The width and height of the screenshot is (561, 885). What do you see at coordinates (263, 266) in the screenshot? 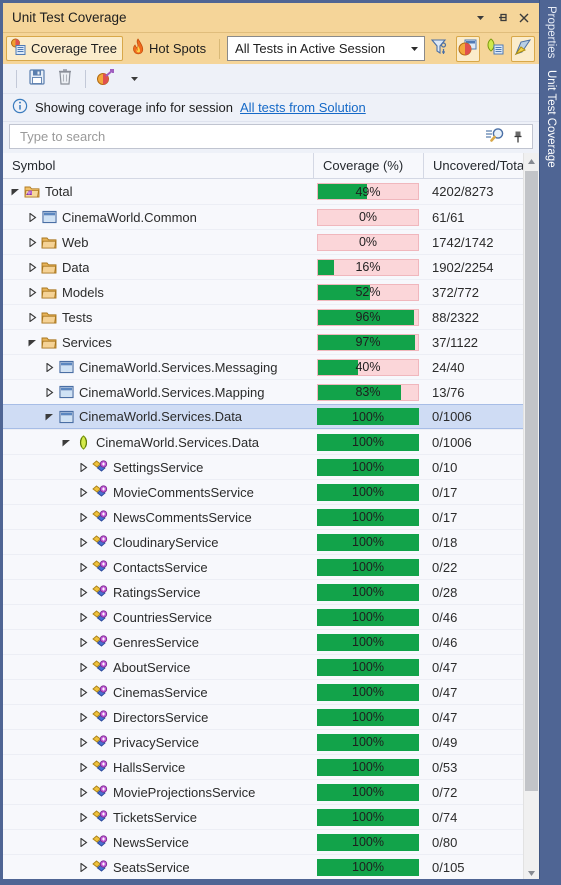
I see `table-row: Data 16% 1902/2254` at bounding box center [263, 266].